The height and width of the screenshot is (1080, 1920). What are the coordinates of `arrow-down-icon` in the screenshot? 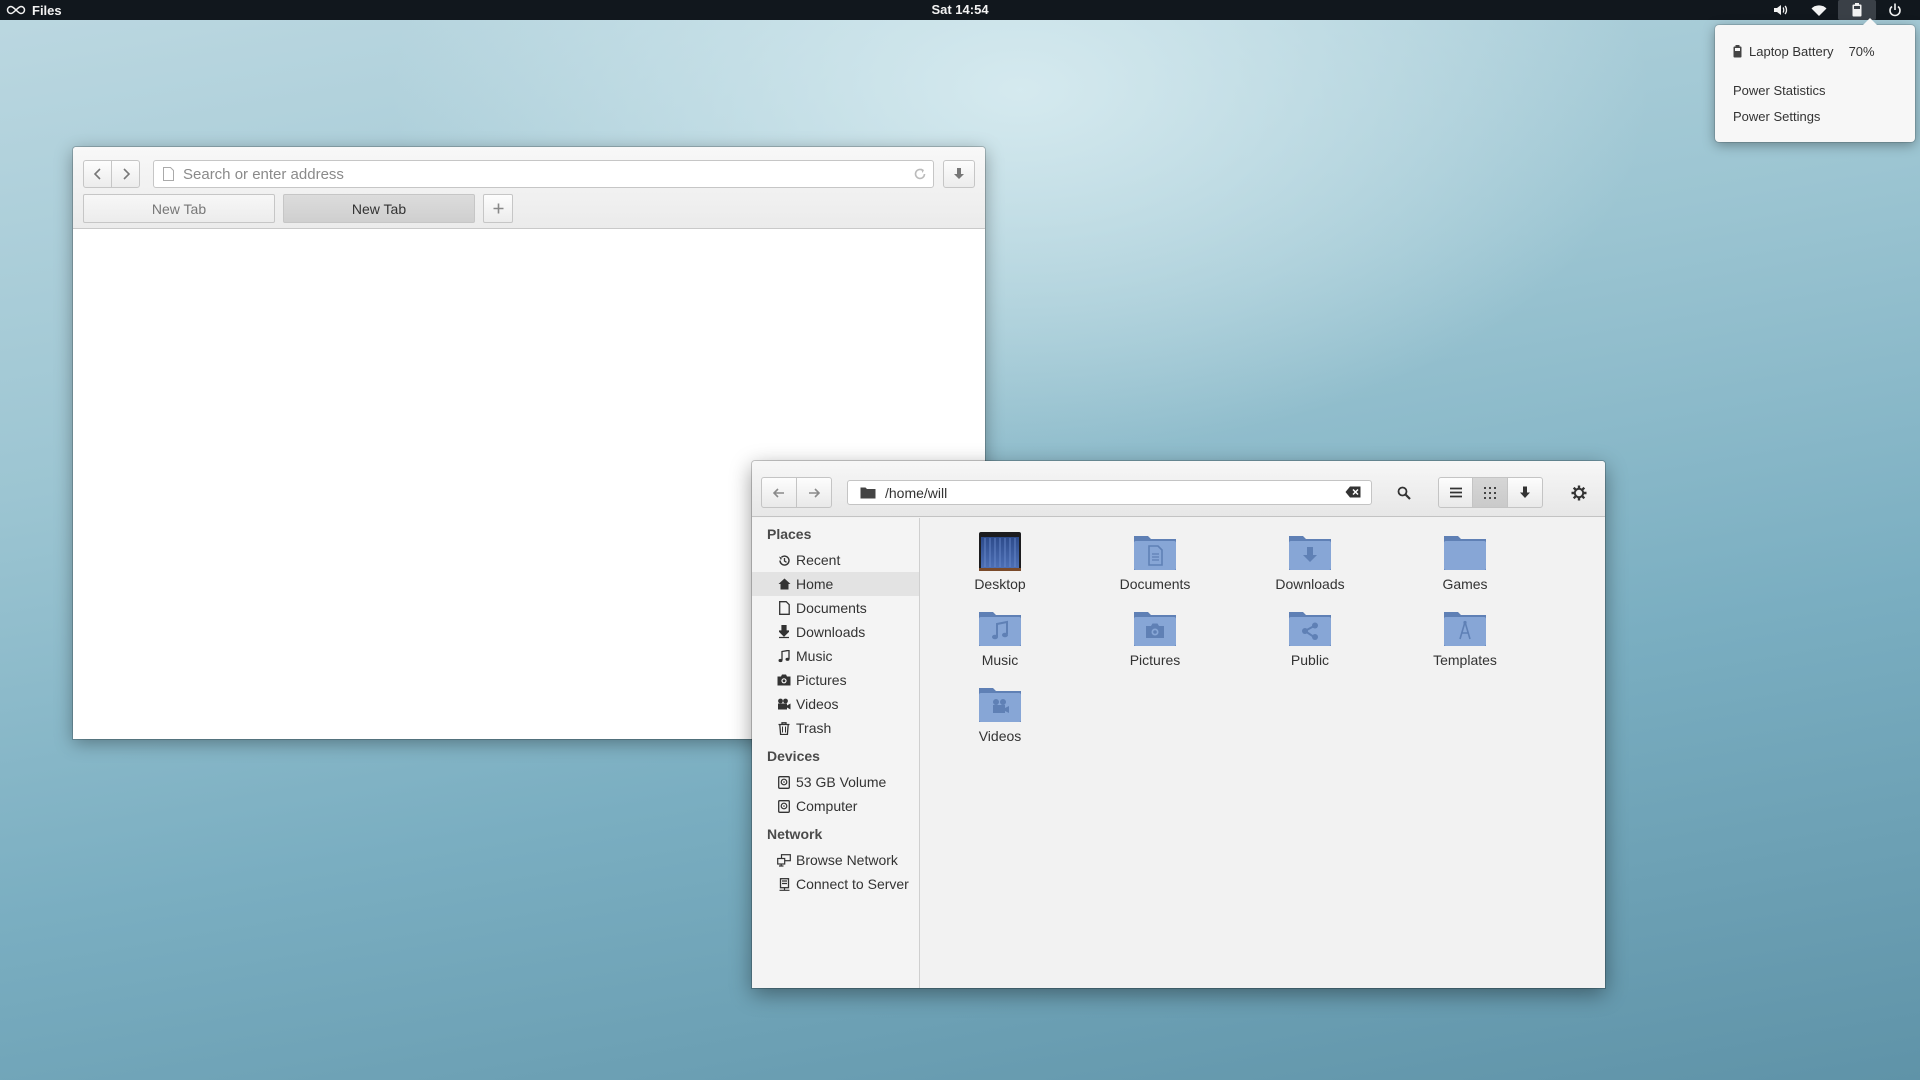 It's located at (1525, 492).